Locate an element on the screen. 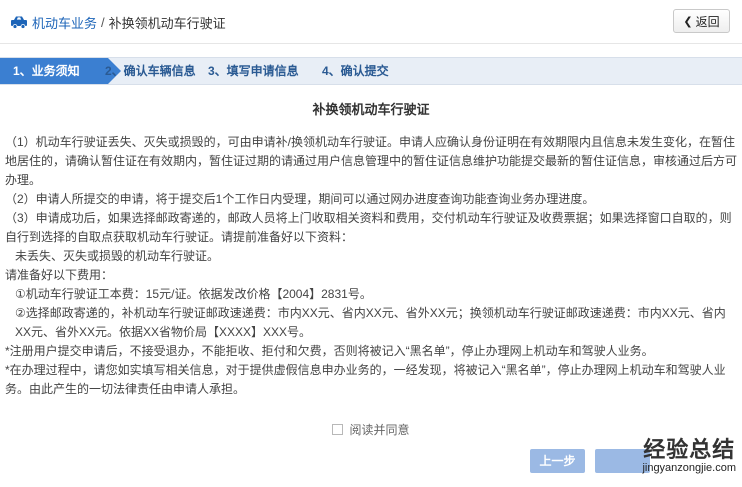 The height and width of the screenshot is (487, 742). step-2: 2、确认车辆信息 is located at coordinates (150, 71).